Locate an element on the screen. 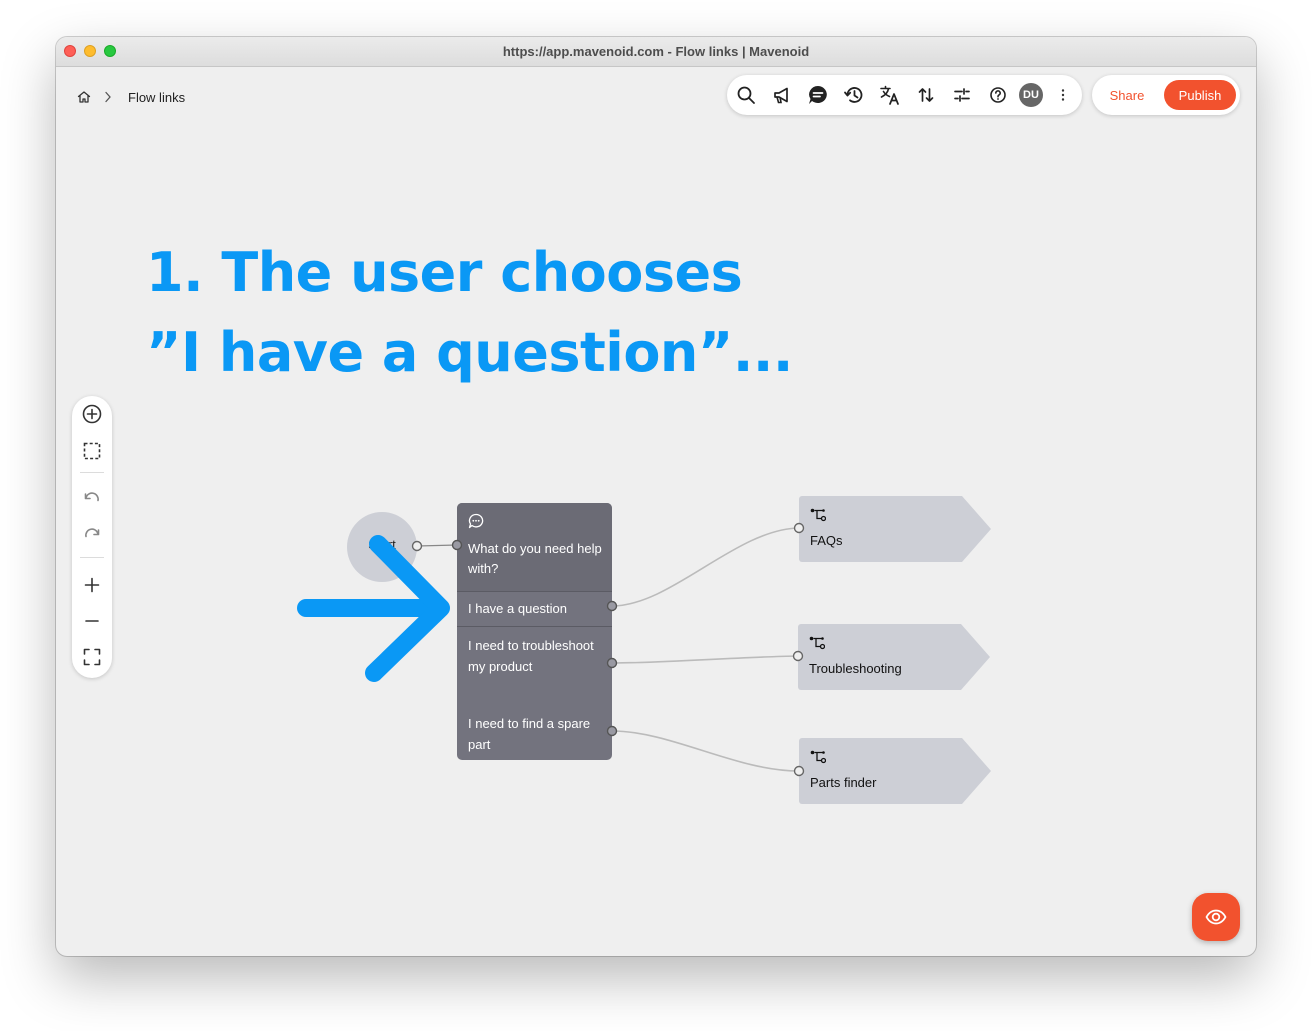  arrow-annotation-icon is located at coordinates (373, 608).